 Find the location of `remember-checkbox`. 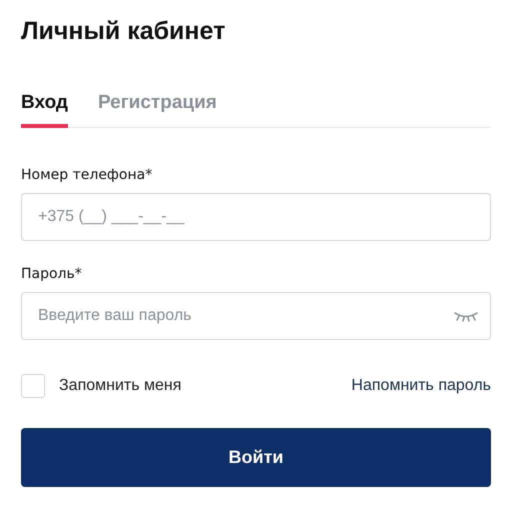

remember-checkbox is located at coordinates (33, 386).